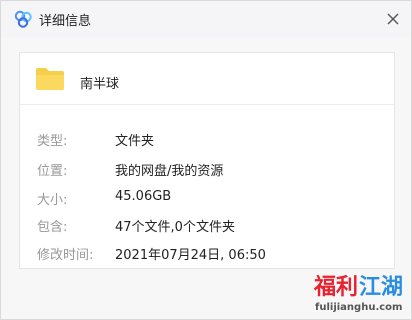 The image size is (412, 320). What do you see at coordinates (52, 227) in the screenshot?
I see `detail-label: 包含:` at bounding box center [52, 227].